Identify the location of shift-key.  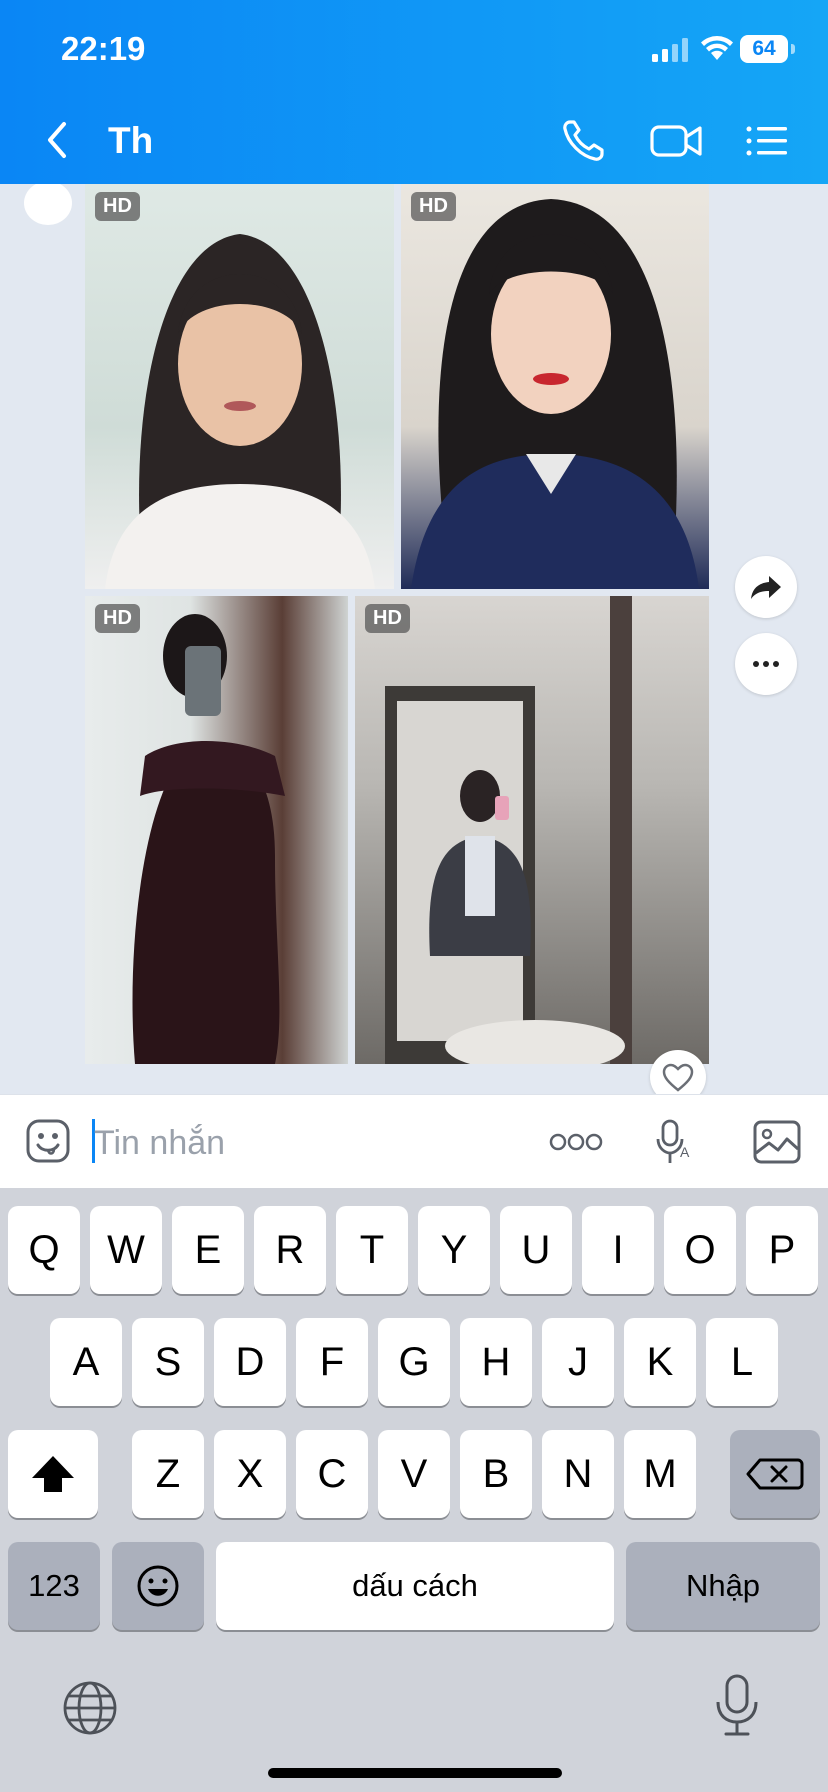
(53, 1474).